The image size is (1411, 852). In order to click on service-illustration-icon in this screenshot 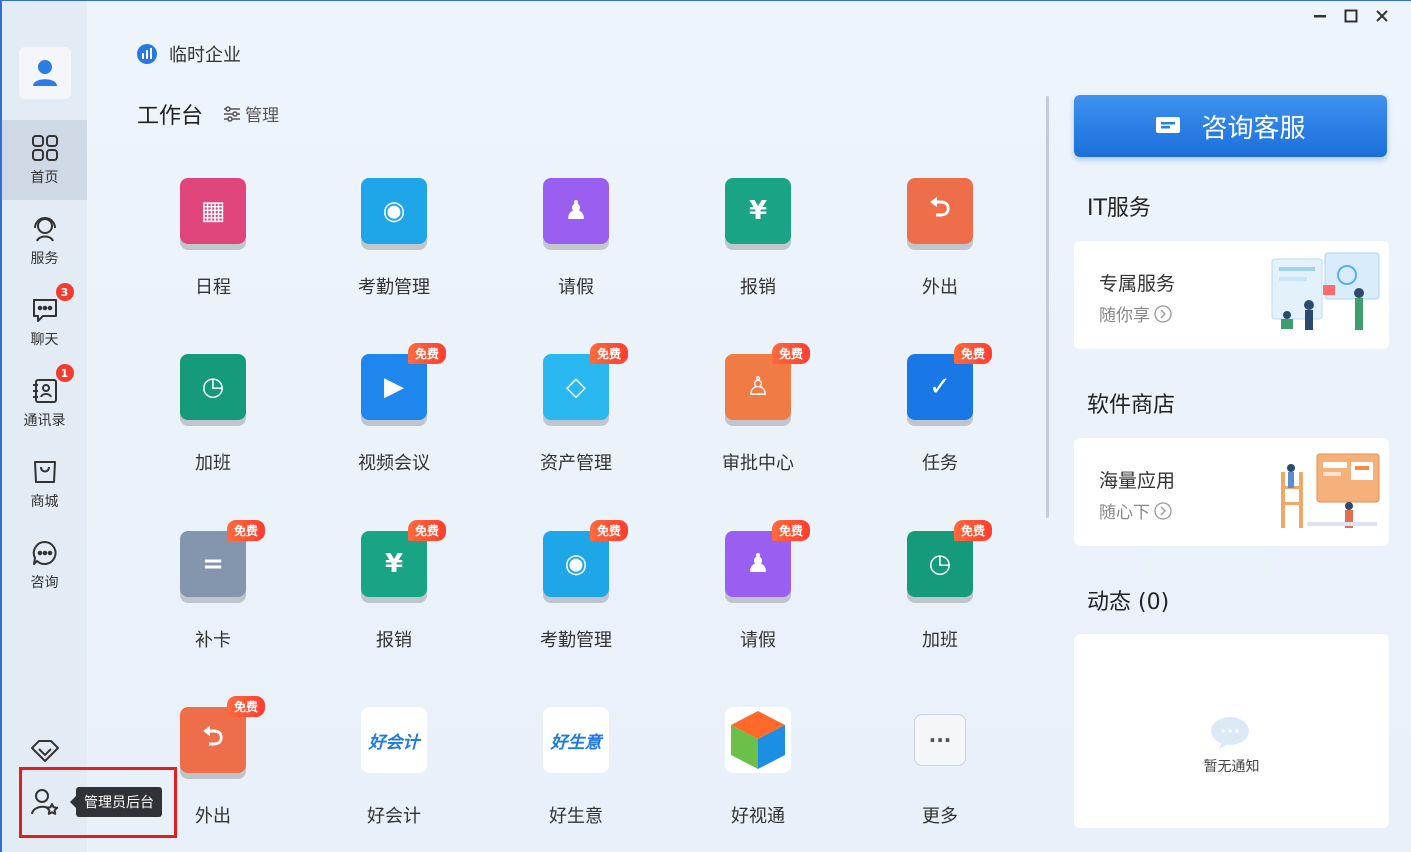, I will do `click(1325, 291)`.